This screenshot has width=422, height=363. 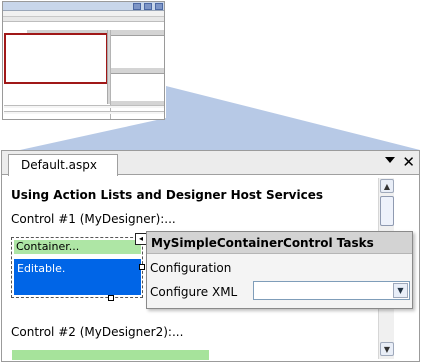 What do you see at coordinates (210, 163) in the screenshot?
I see `document-tabbar: Default.aspx ✕` at bounding box center [210, 163].